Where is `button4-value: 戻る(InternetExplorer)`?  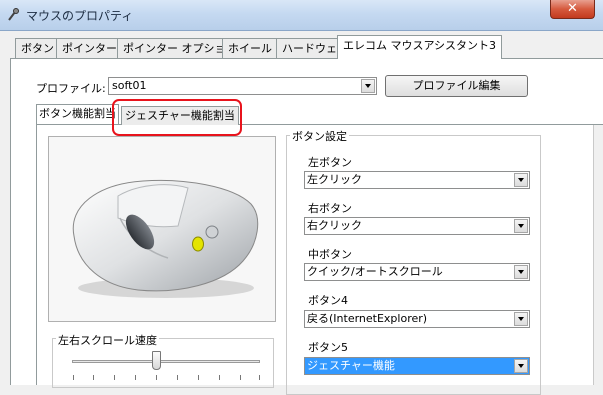
button4-value: 戻る(InternetExplorer) is located at coordinates (367, 318).